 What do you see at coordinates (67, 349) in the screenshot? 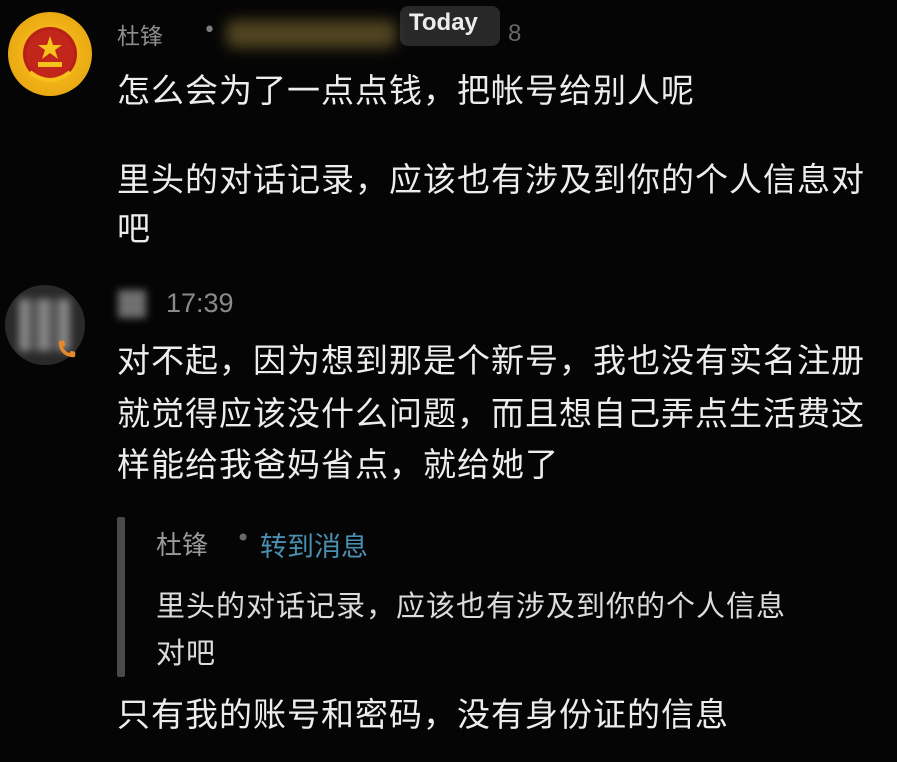
I see `phone-icon` at bounding box center [67, 349].